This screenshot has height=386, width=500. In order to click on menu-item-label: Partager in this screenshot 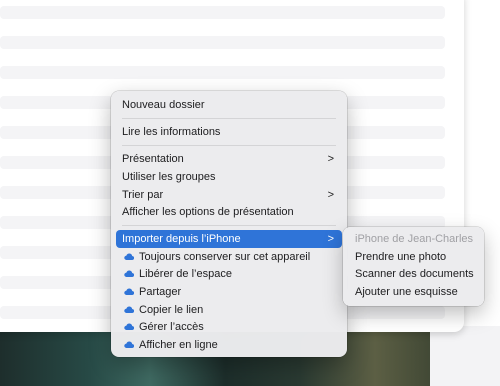, I will do `click(160, 292)`.